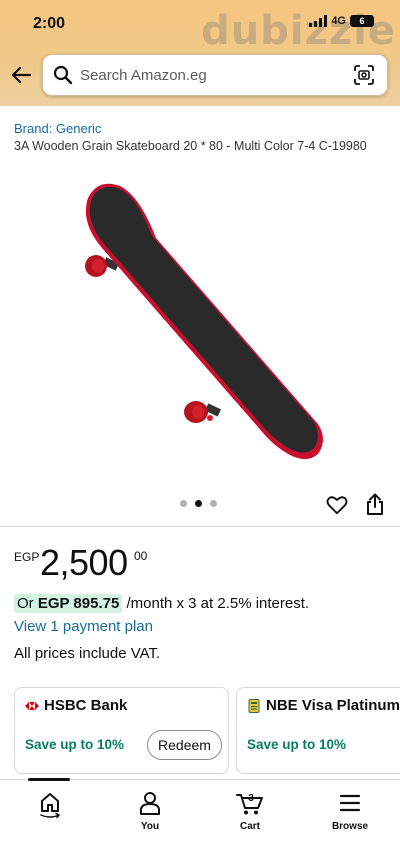 The image size is (400, 866). What do you see at coordinates (200, 526) in the screenshot?
I see `section-divider` at bounding box center [200, 526].